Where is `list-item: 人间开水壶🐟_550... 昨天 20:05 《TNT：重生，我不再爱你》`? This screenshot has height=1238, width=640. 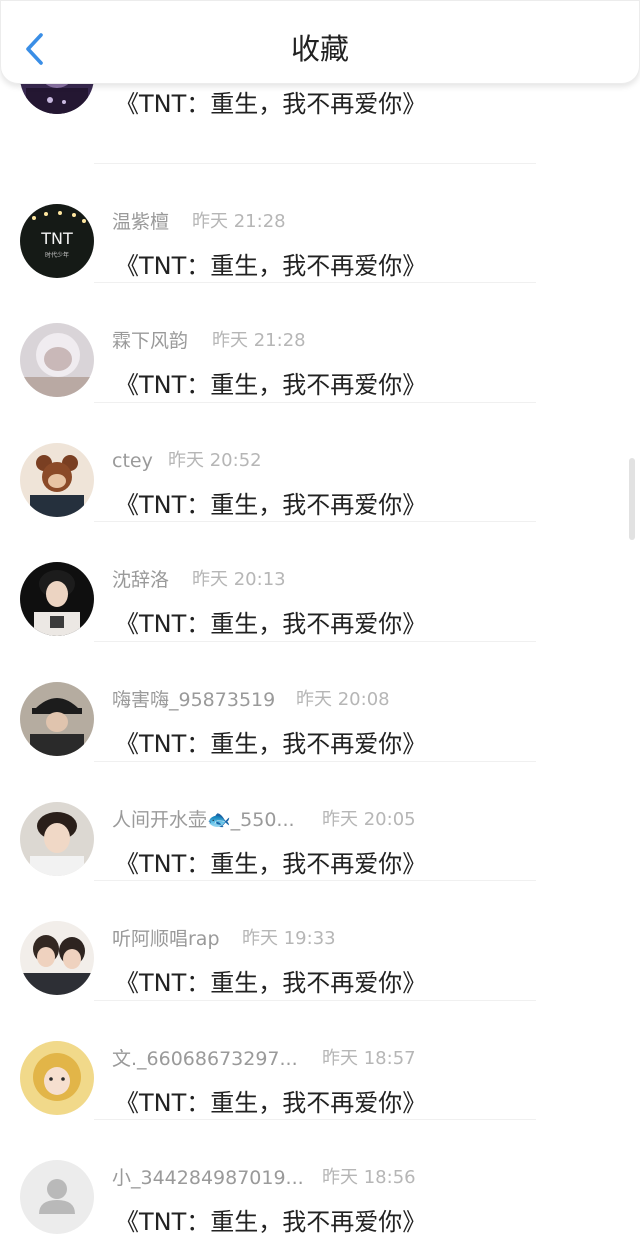
list-item: 人间开水壶🐟_550... 昨天 20:05 《TNT：重生，我不再爱你》 is located at coordinates (320, 821).